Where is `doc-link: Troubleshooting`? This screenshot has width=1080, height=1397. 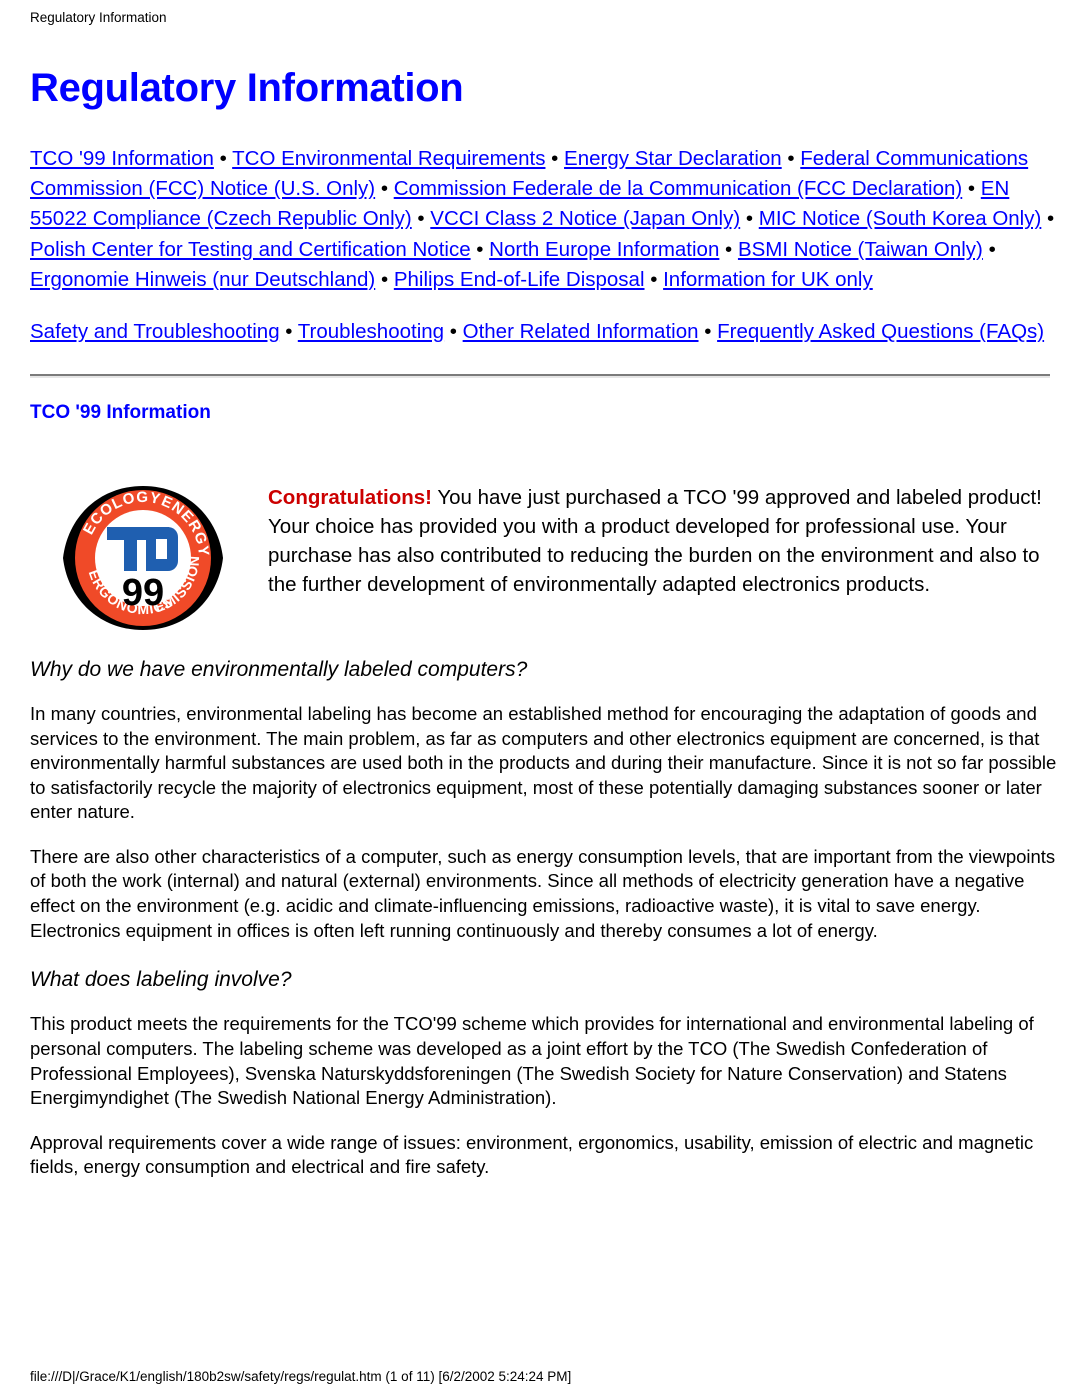 doc-link: Troubleshooting is located at coordinates (371, 331).